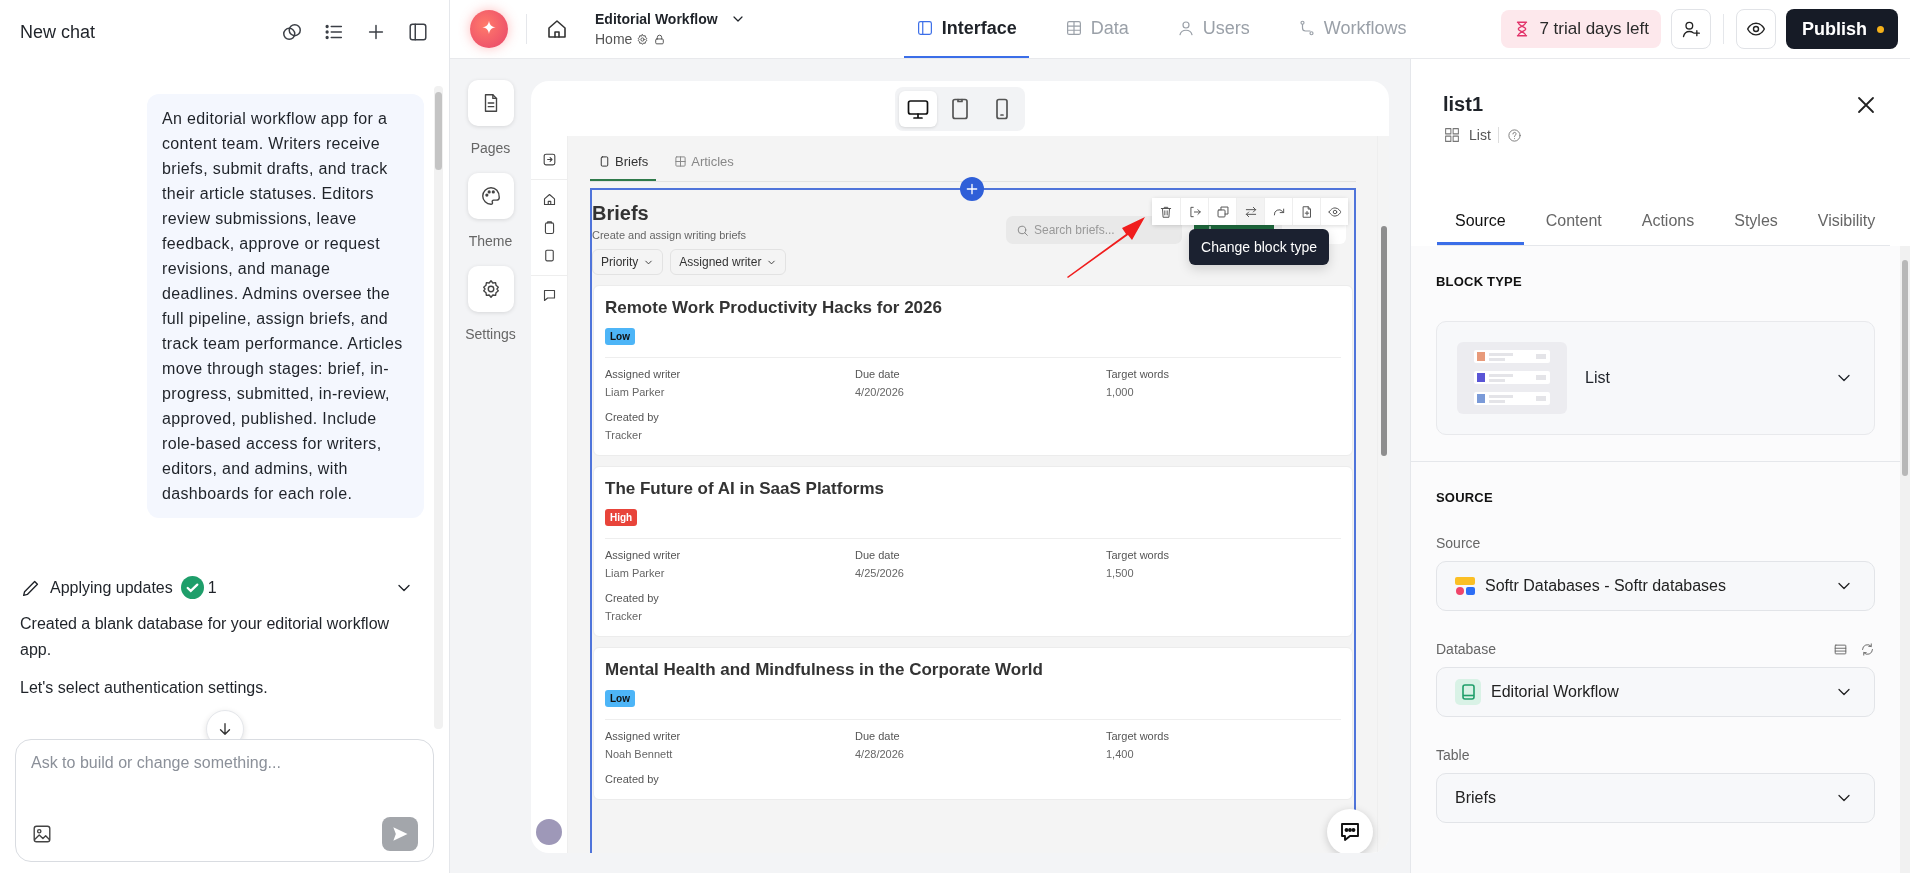  I want to click on add-block-button, so click(972, 189).